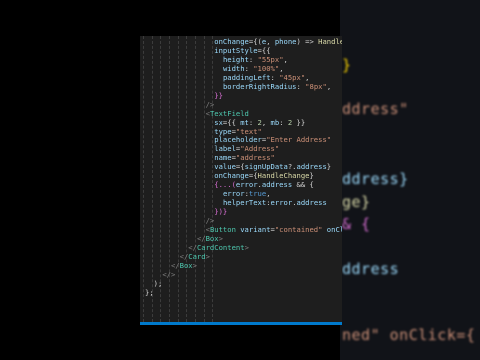  What do you see at coordinates (222, 229) in the screenshot?
I see `code-token: Button` at bounding box center [222, 229].